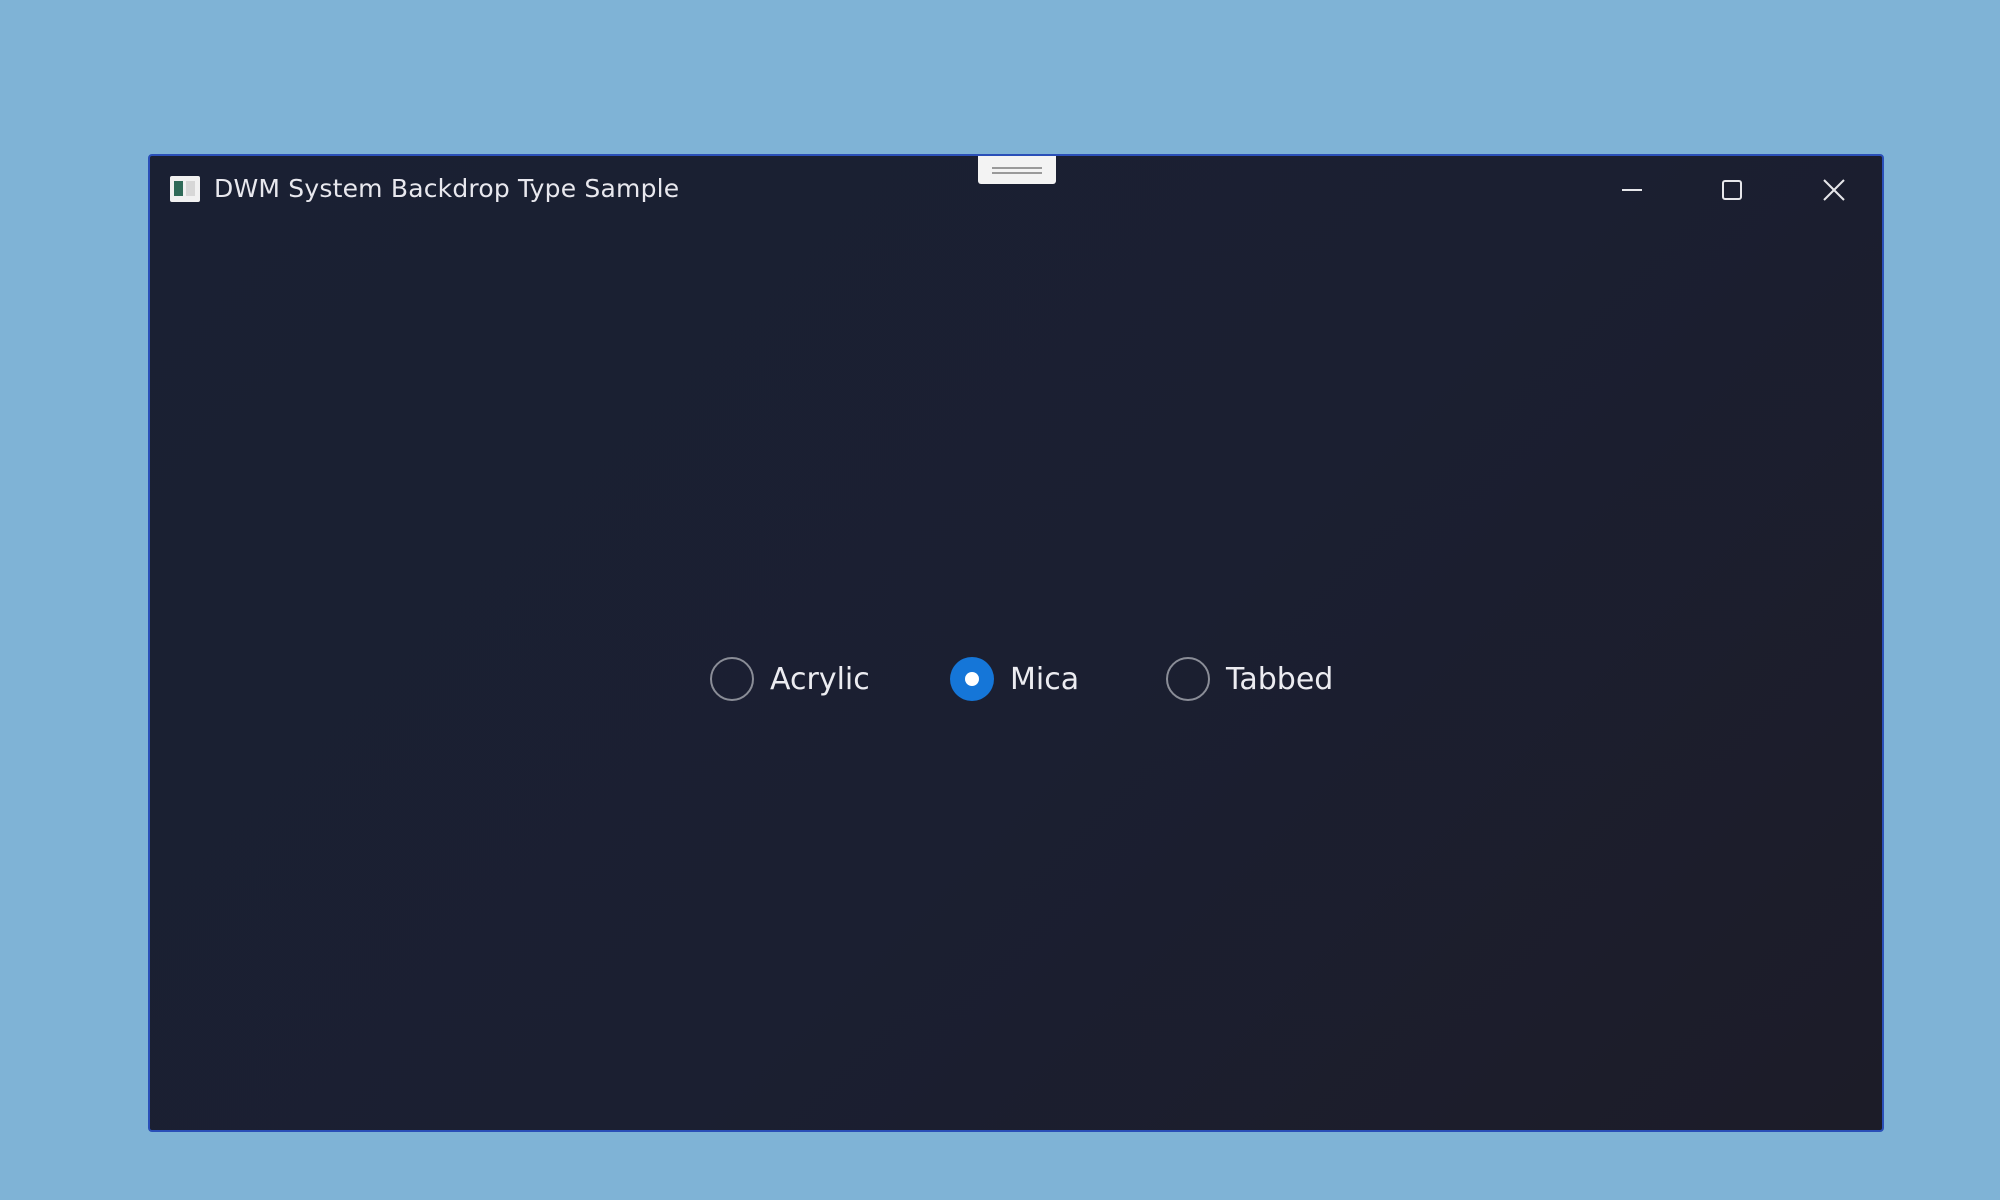 Image resolution: width=2000 pixels, height=1200 pixels. What do you see at coordinates (447, 188) in the screenshot?
I see `window-title: DWM System Backdrop Type Sample` at bounding box center [447, 188].